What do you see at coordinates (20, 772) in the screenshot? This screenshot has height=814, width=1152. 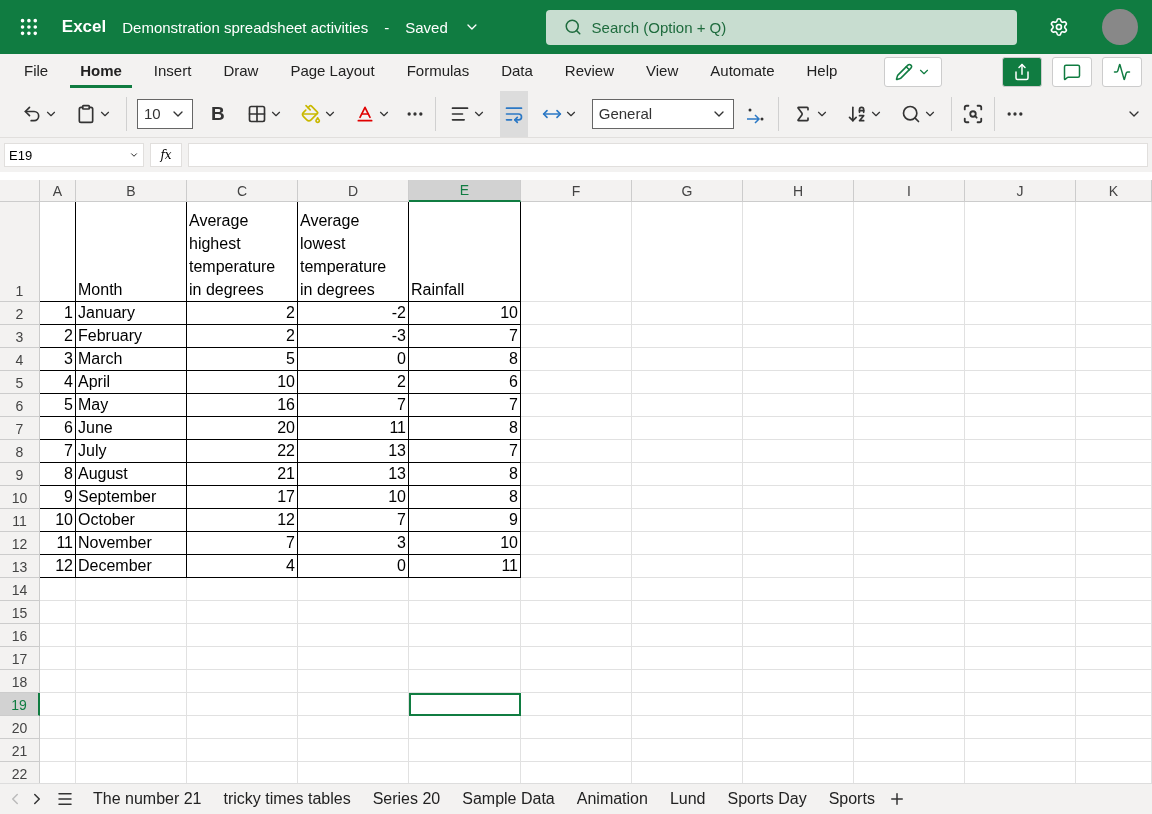 I see `row-header: 22` at bounding box center [20, 772].